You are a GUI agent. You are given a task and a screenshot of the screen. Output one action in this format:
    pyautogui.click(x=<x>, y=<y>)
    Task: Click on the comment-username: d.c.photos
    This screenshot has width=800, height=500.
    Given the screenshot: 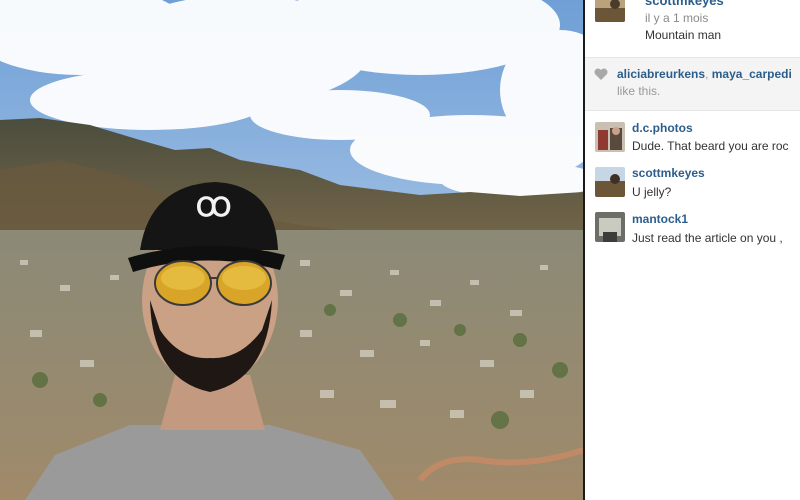 What is the action you would take?
    pyautogui.click(x=662, y=128)
    